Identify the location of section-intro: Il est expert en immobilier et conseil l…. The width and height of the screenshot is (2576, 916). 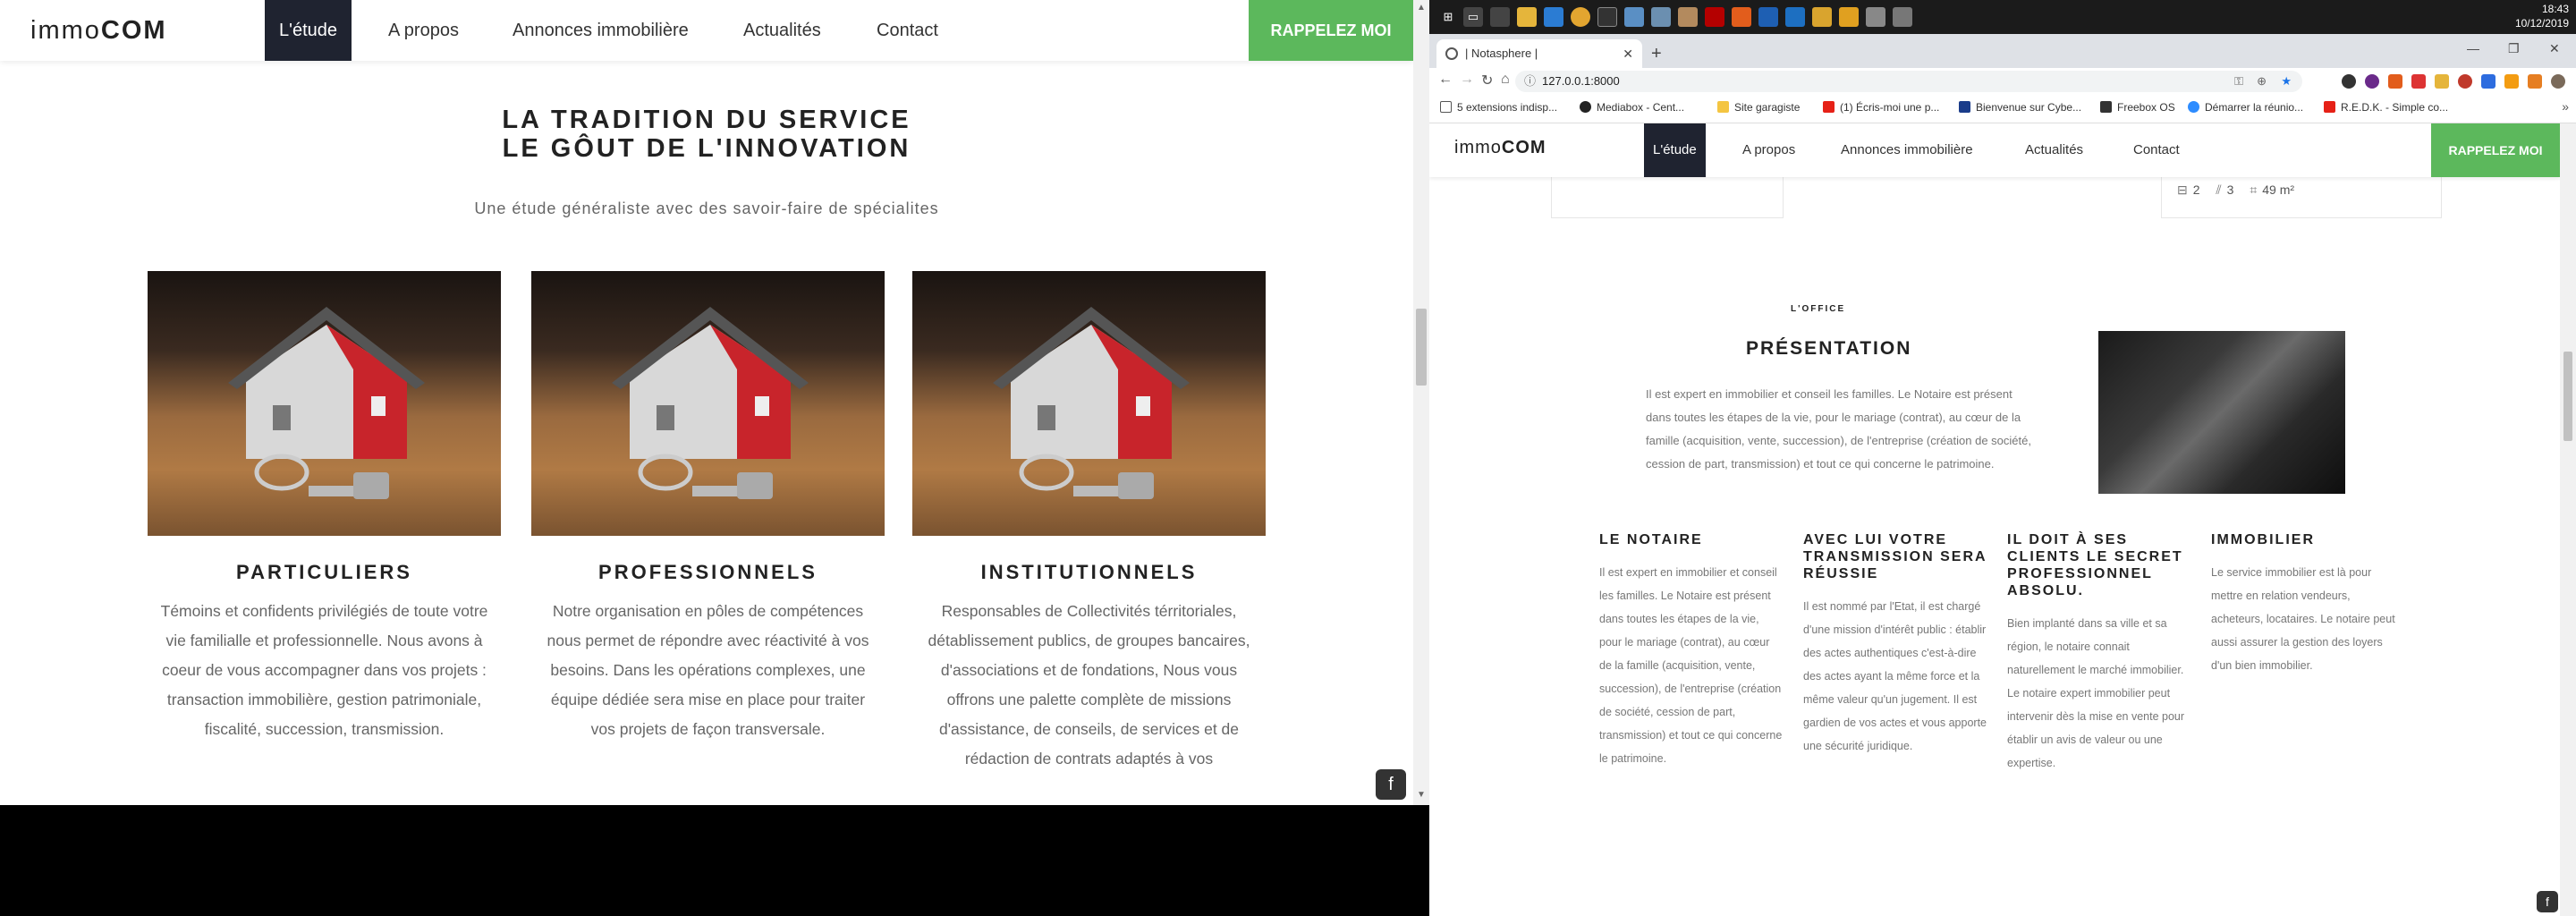
(1838, 429).